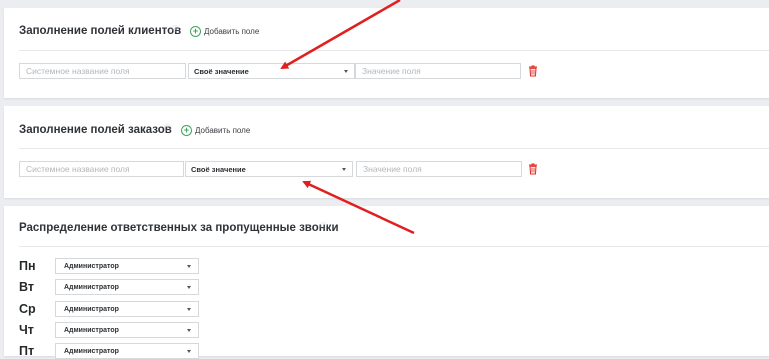 The image size is (769, 359). I want to click on day-label-fri: Пт, so click(27, 351).